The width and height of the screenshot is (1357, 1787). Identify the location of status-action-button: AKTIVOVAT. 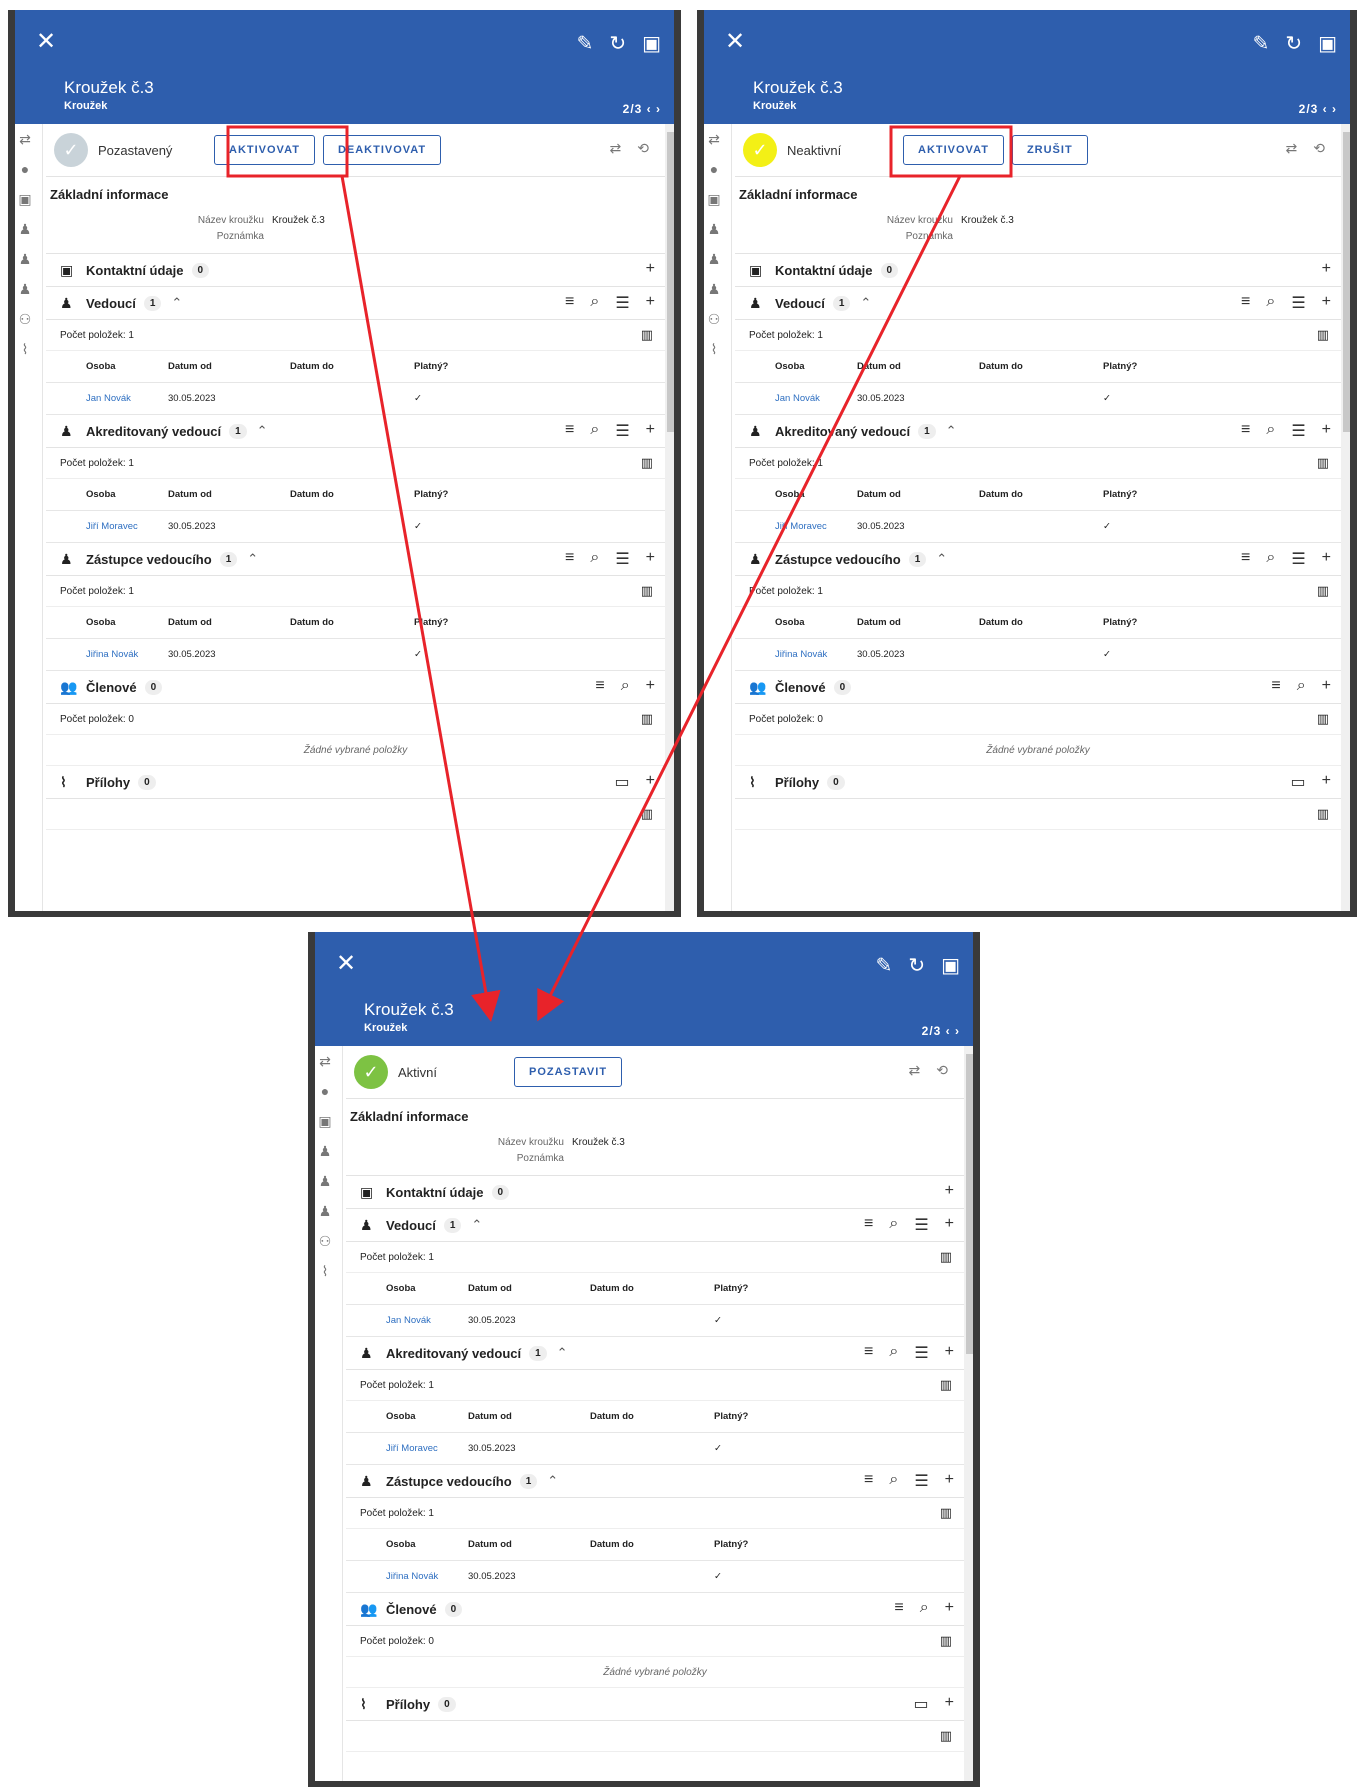
(953, 150).